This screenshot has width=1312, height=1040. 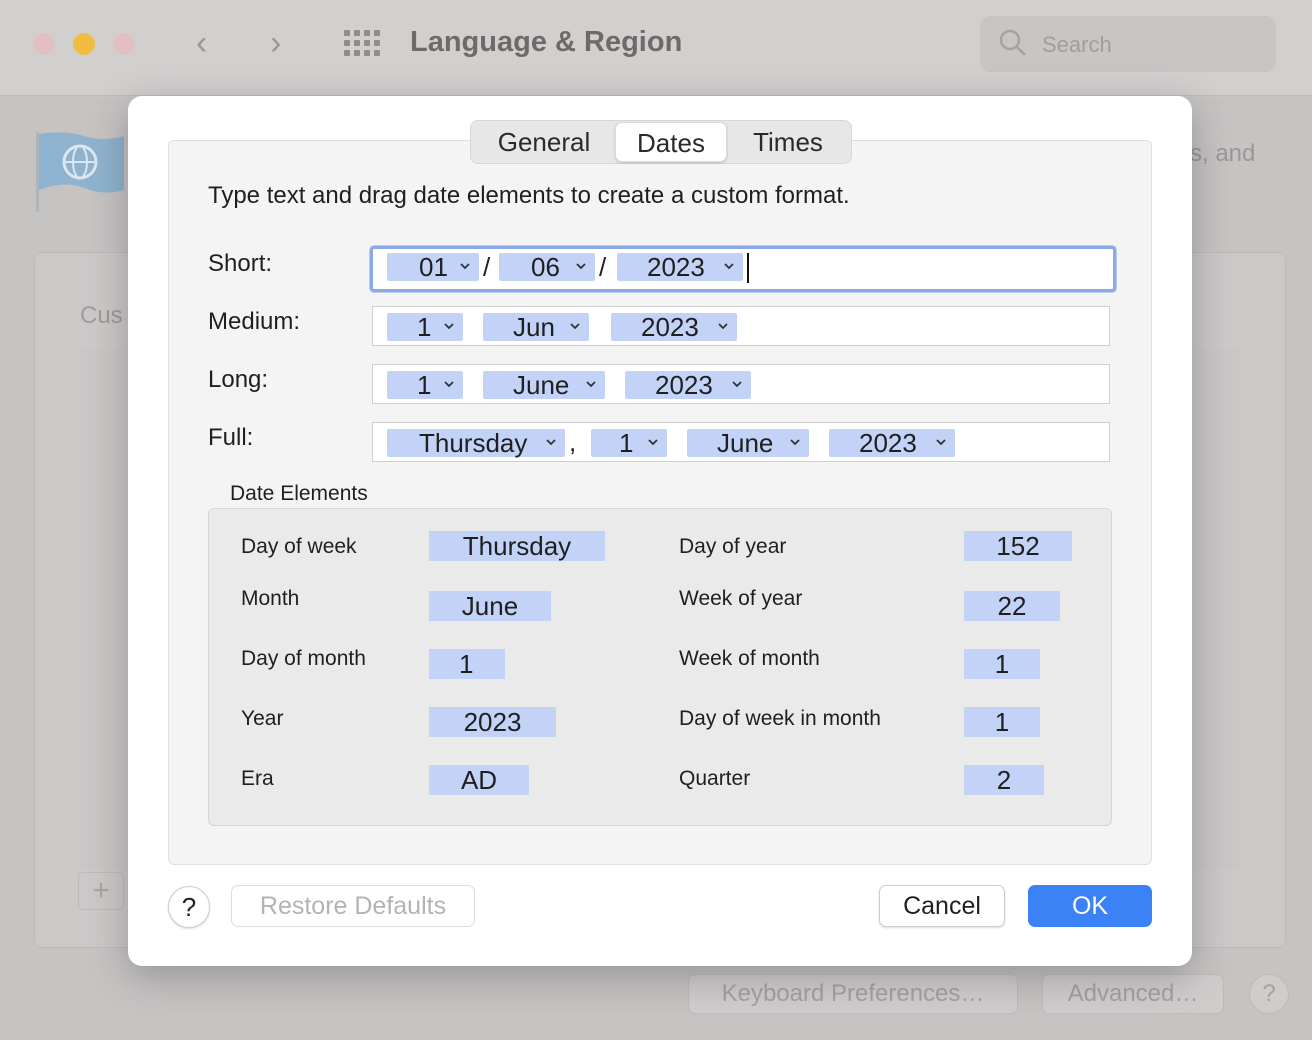 What do you see at coordinates (490, 606) in the screenshot?
I see `month-element: June` at bounding box center [490, 606].